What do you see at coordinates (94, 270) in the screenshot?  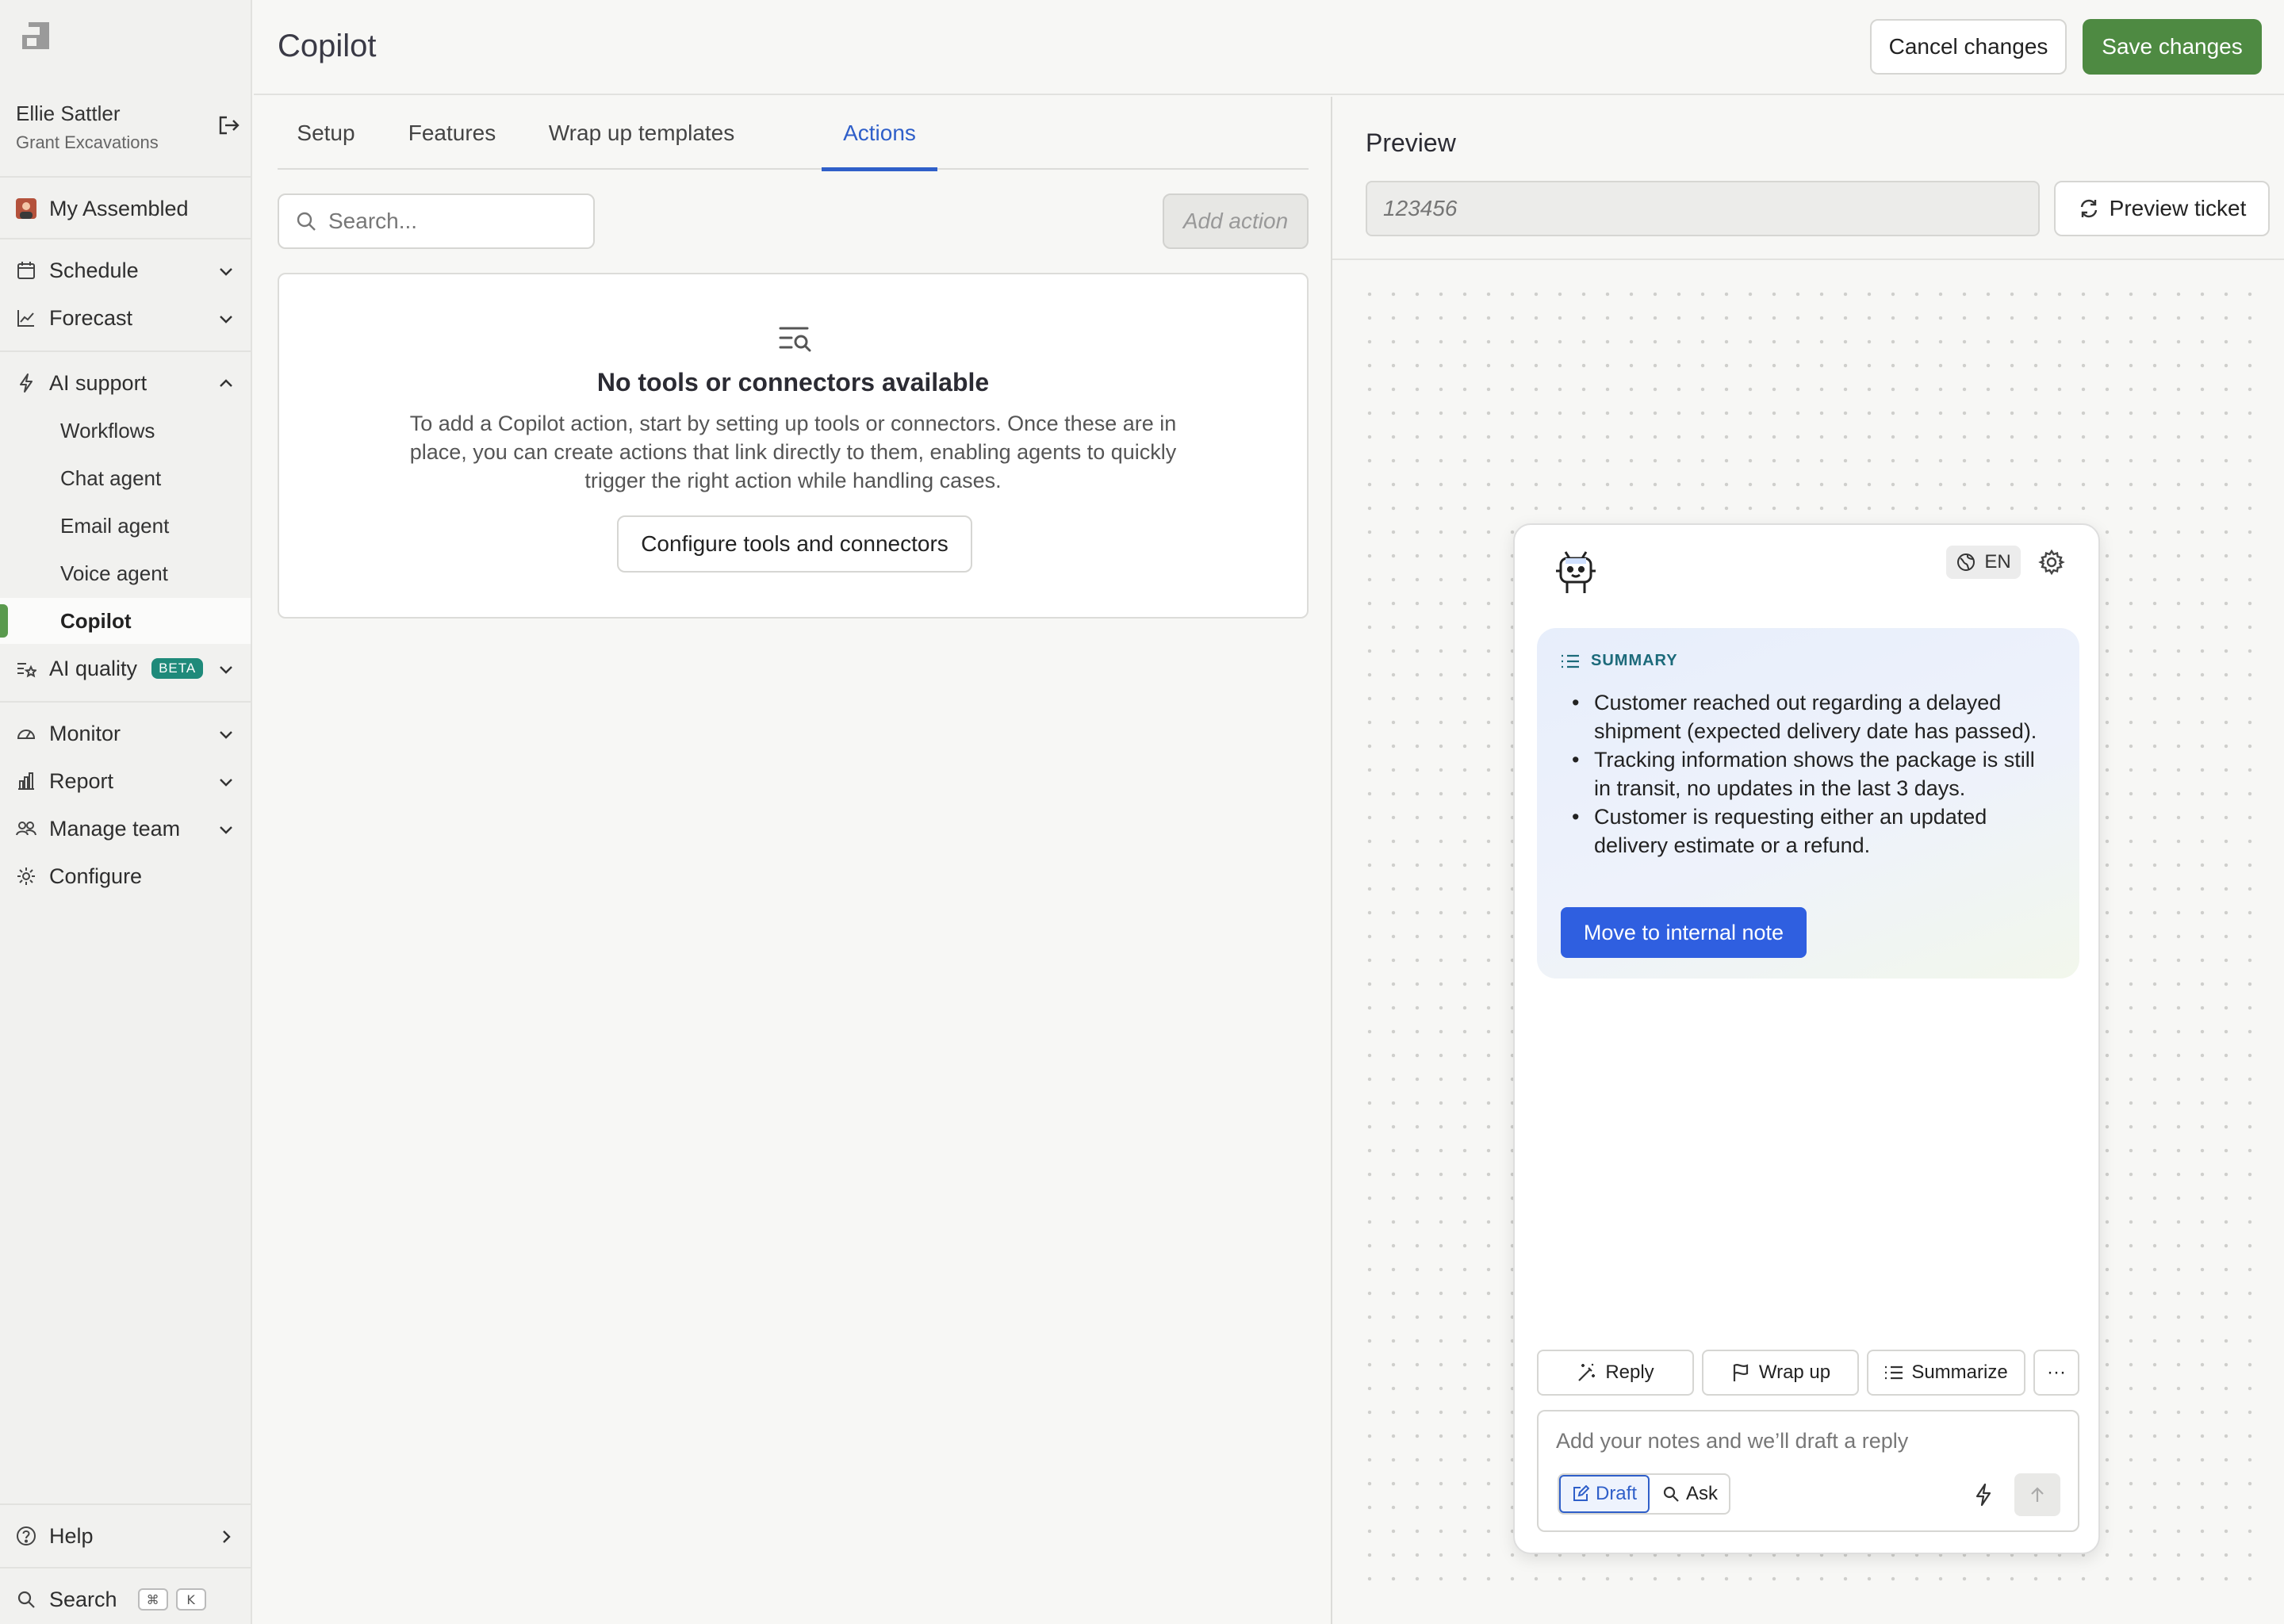 I see `nav-label: Schedule` at bounding box center [94, 270].